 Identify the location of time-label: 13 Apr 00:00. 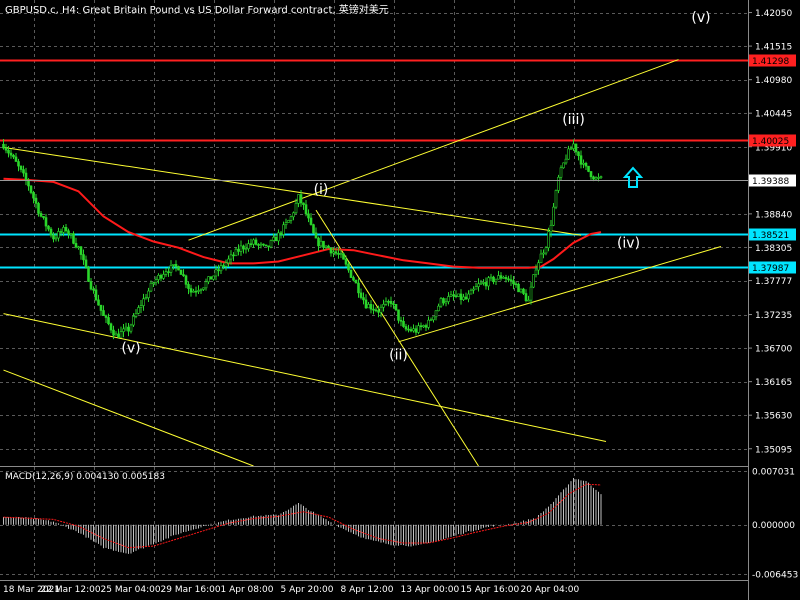
(430, 590).